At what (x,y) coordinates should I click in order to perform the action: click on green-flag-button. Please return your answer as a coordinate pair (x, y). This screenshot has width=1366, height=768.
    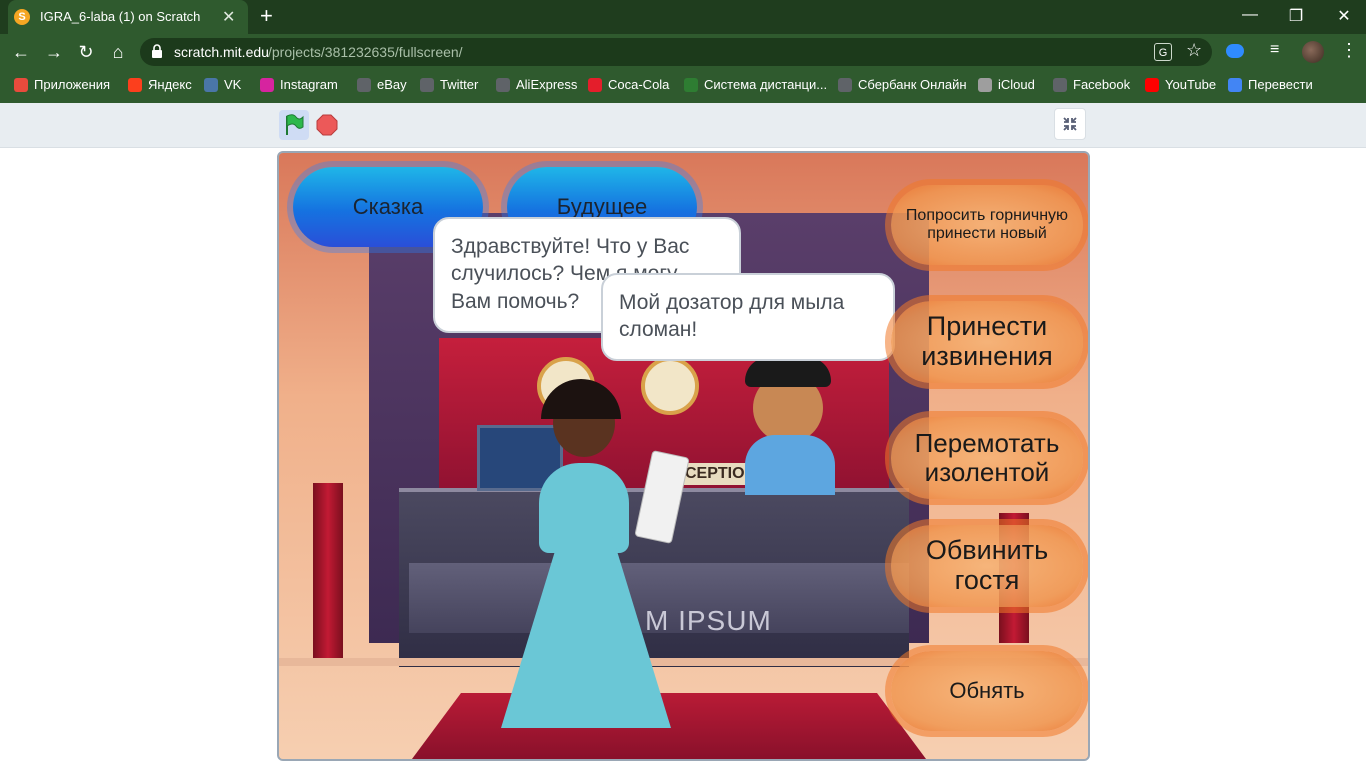
    Looking at the image, I should click on (294, 125).